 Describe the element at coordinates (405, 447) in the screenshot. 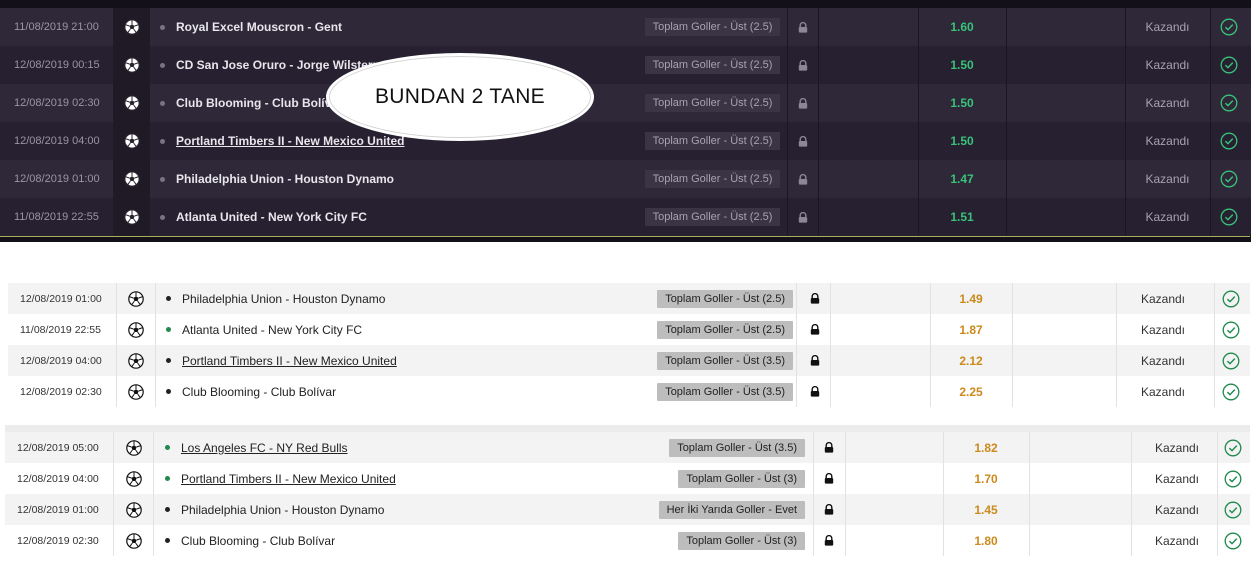

I see `match-name: Los Angeles FC - NY Red Bulls` at that location.